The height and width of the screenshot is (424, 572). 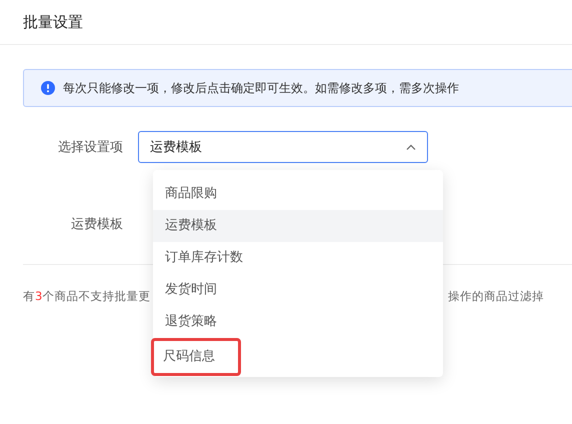 I want to click on dropdown-option: 订单库存计数, so click(x=298, y=258).